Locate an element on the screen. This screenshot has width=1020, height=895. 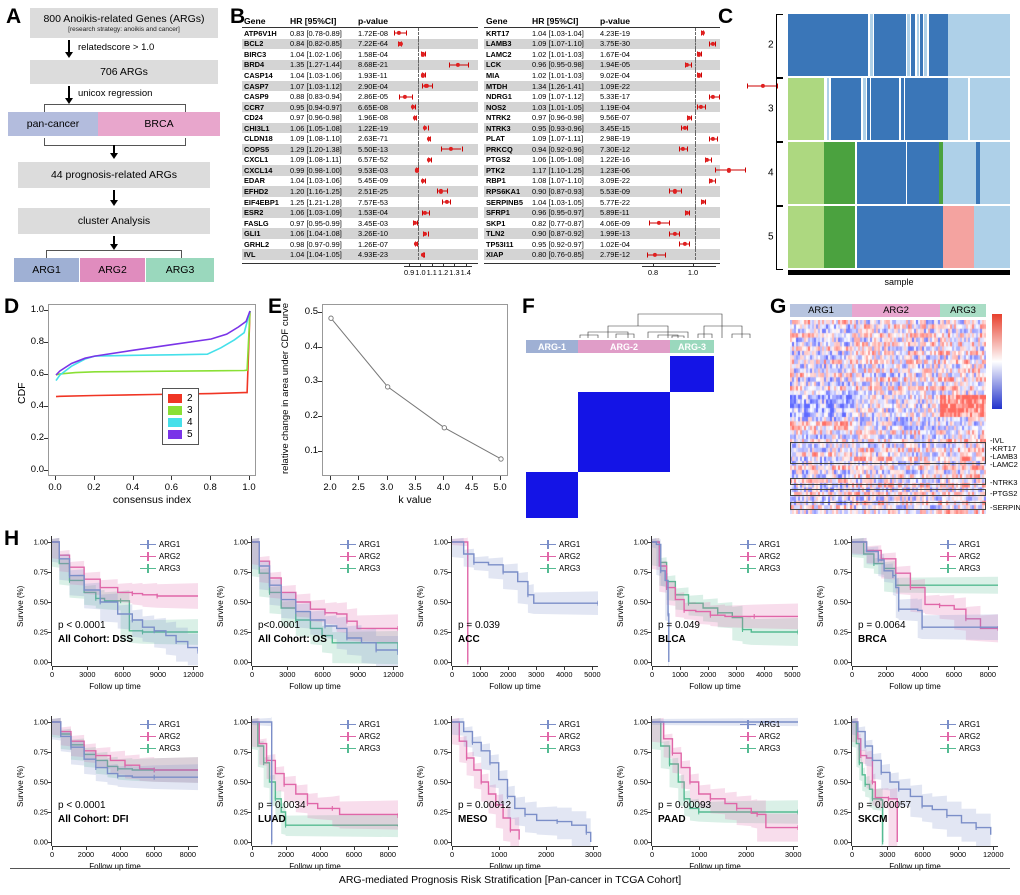
consensus-block-arg3 is located at coordinates (692, 374).